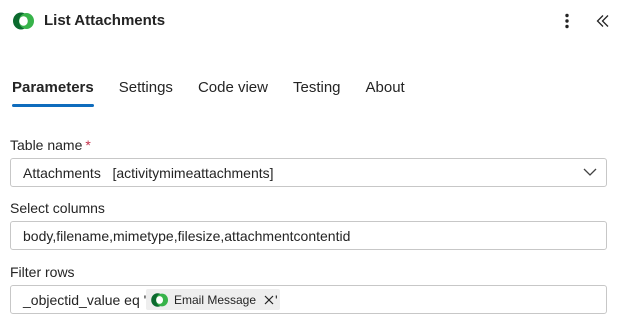 Image resolution: width=618 pixels, height=326 pixels. What do you see at coordinates (24, 21) in the screenshot?
I see `dataverse-logo-icon` at bounding box center [24, 21].